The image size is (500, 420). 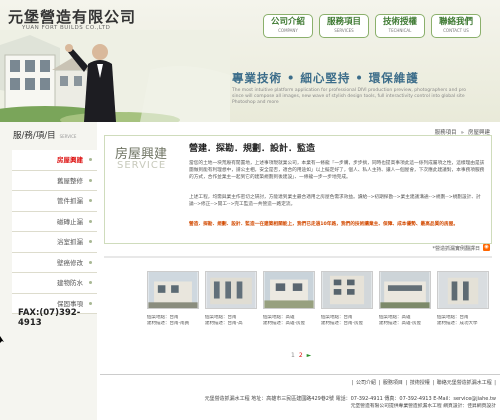 I want to click on nav-label: 服務項目, so click(x=343, y=22).